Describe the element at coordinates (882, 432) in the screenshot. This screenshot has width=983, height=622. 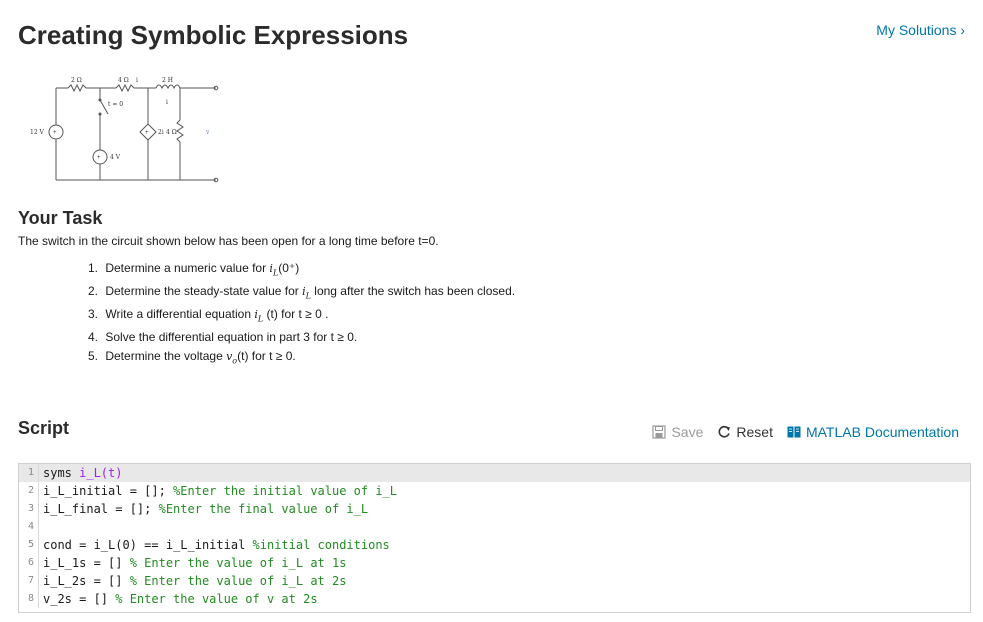
I see `matlab-documentation-label: MATLAB Documentation` at that location.